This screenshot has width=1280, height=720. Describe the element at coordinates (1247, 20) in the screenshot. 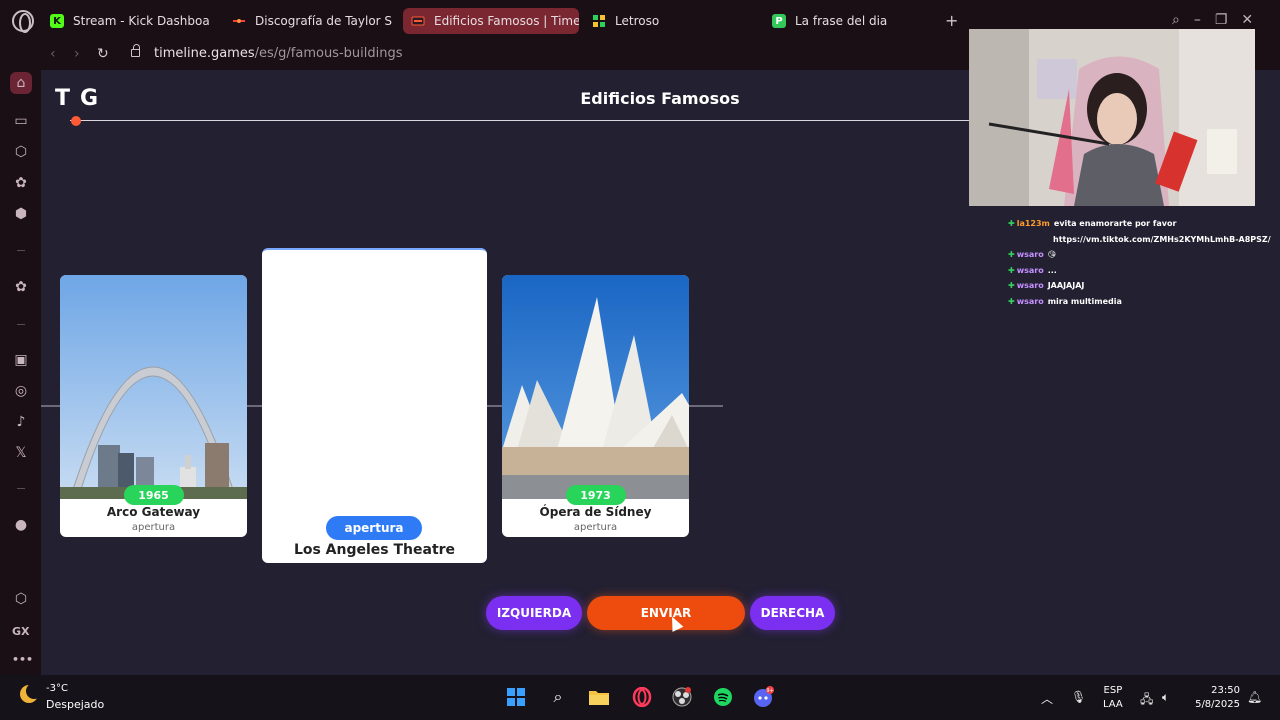

I see `close-window-icon: ✕` at that location.